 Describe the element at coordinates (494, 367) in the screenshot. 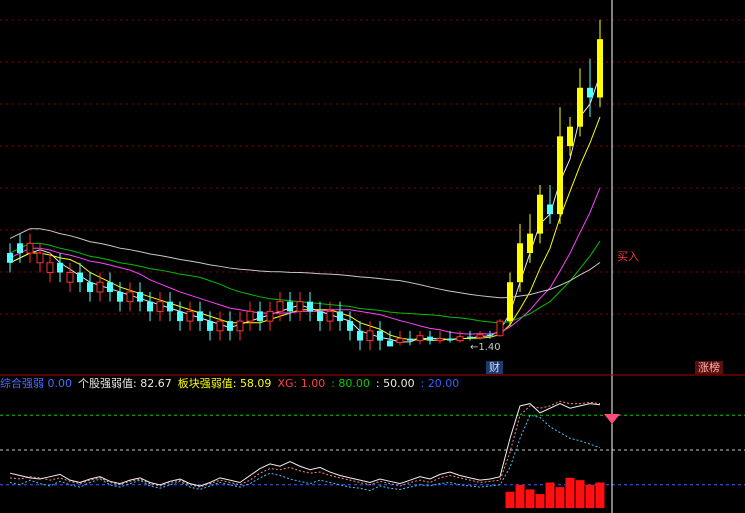

I see `event-badge-finance: 财` at that location.